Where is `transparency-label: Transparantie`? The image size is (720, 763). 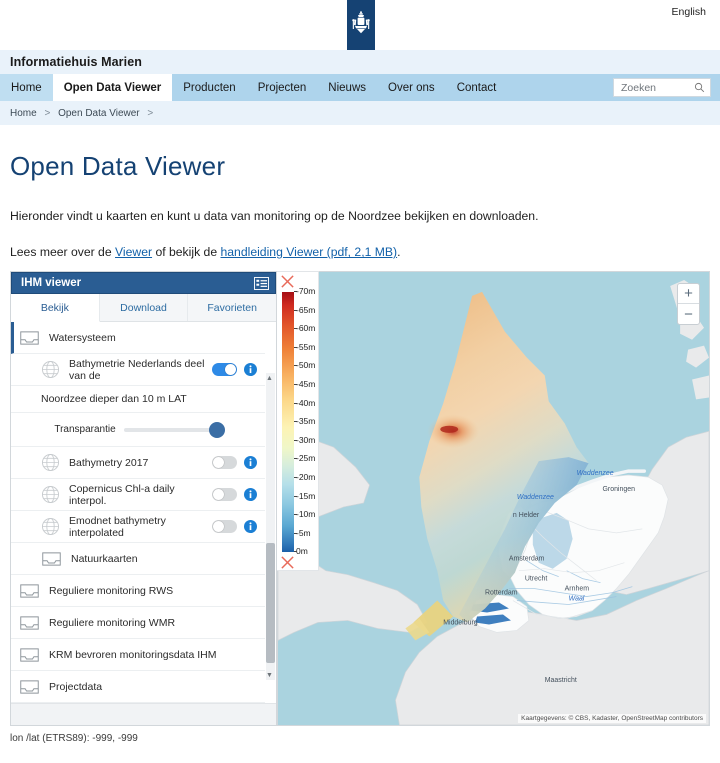 transparency-label: Transparantie is located at coordinates (85, 429).